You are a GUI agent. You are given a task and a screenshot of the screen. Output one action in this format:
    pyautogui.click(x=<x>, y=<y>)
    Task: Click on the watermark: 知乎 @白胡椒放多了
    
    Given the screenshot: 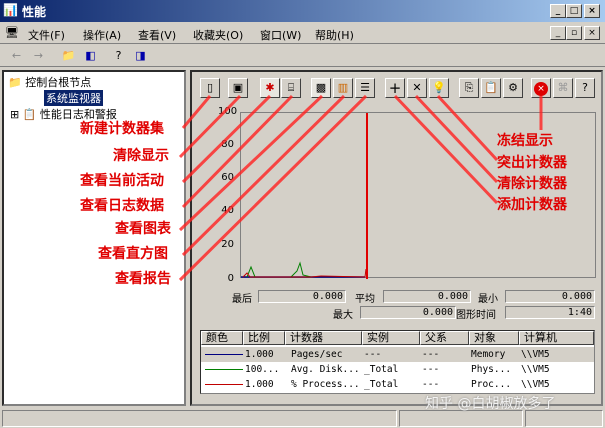 What is the action you would take?
    pyautogui.click(x=490, y=404)
    